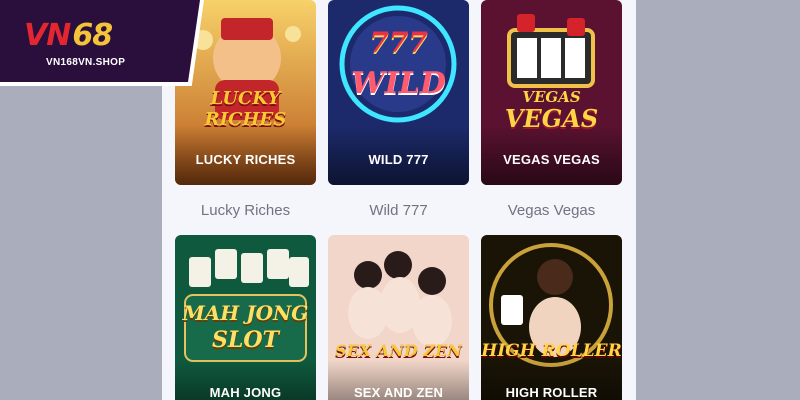 The width and height of the screenshot is (800, 400). I want to click on game-banner-lucky-riches: LUCKY RICHES, so click(245, 159).